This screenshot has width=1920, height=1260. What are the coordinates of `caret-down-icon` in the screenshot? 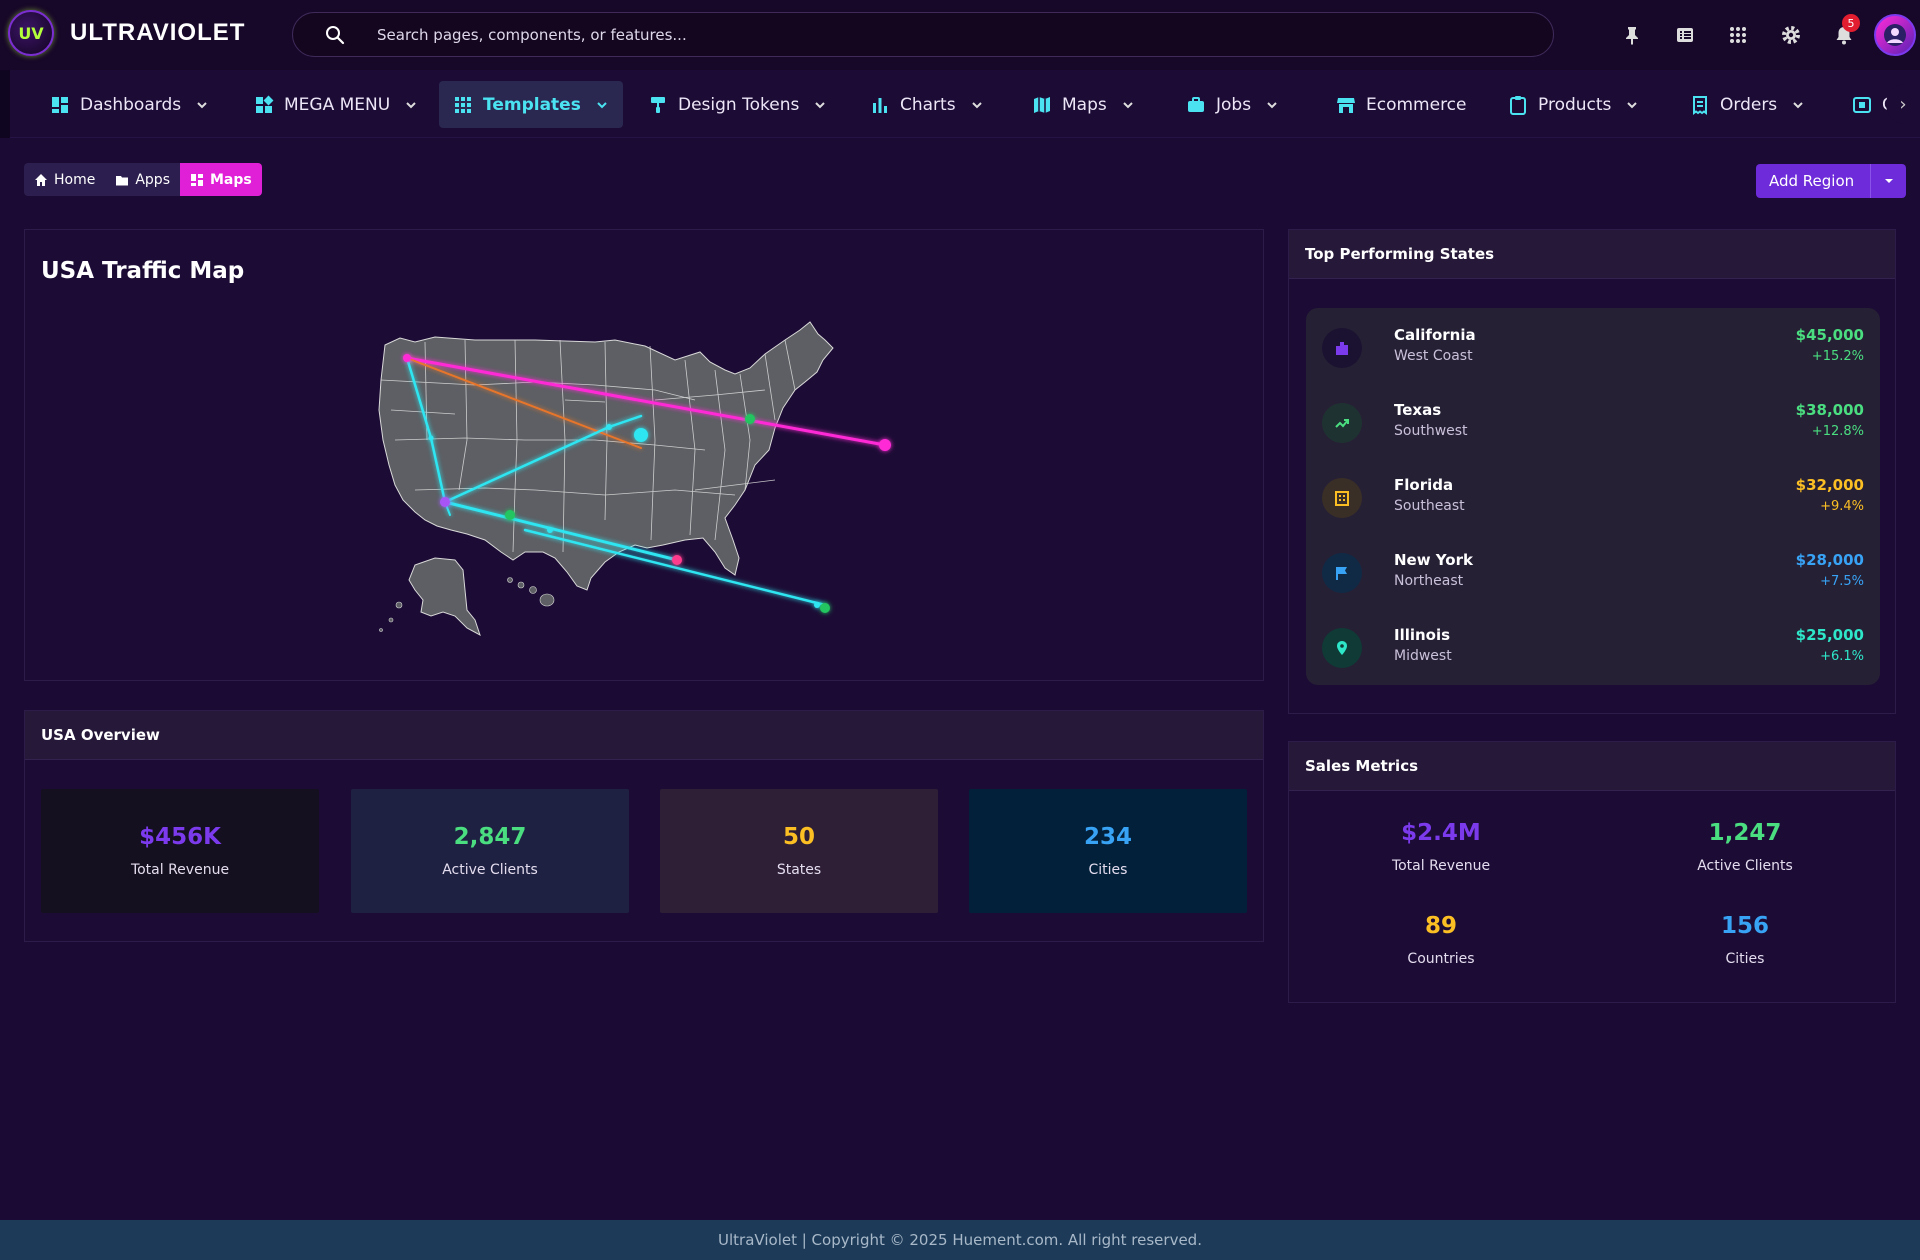 It's located at (1888, 181).